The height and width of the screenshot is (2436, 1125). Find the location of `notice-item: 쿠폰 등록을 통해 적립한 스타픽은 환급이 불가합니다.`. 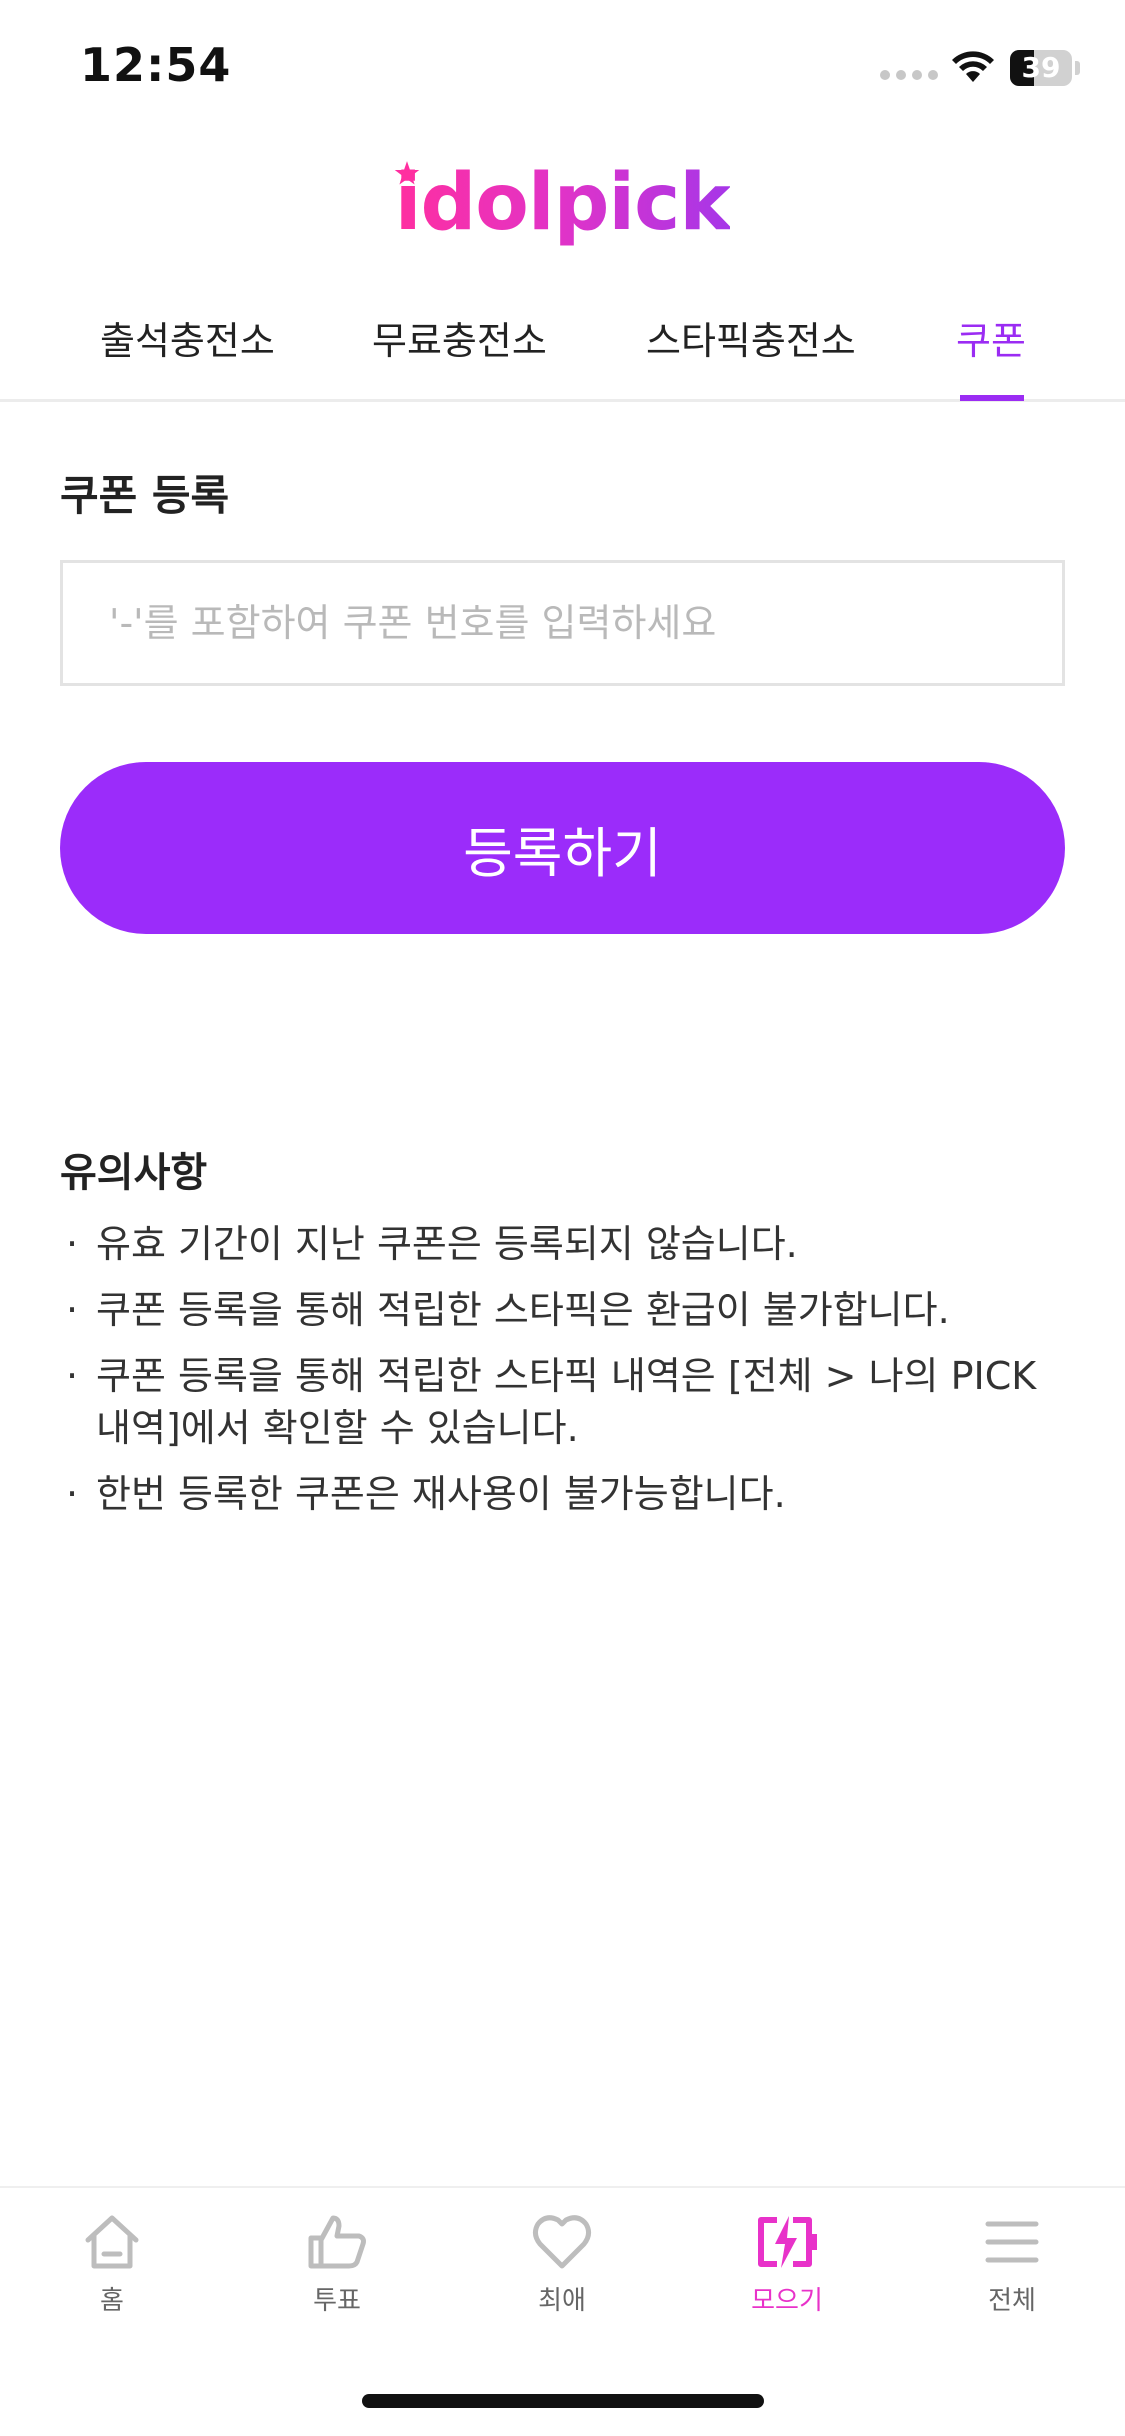

notice-item: 쿠폰 등록을 통해 적립한 스타픽은 환급이 불가합니다. is located at coordinates (565, 1310).